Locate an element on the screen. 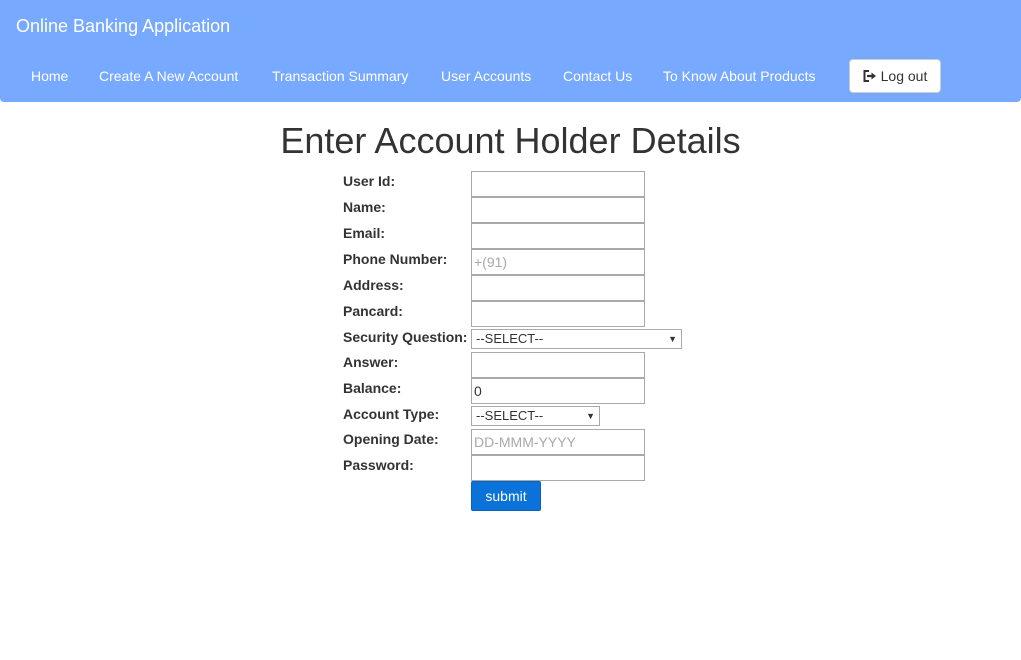  name-input is located at coordinates (558, 210).